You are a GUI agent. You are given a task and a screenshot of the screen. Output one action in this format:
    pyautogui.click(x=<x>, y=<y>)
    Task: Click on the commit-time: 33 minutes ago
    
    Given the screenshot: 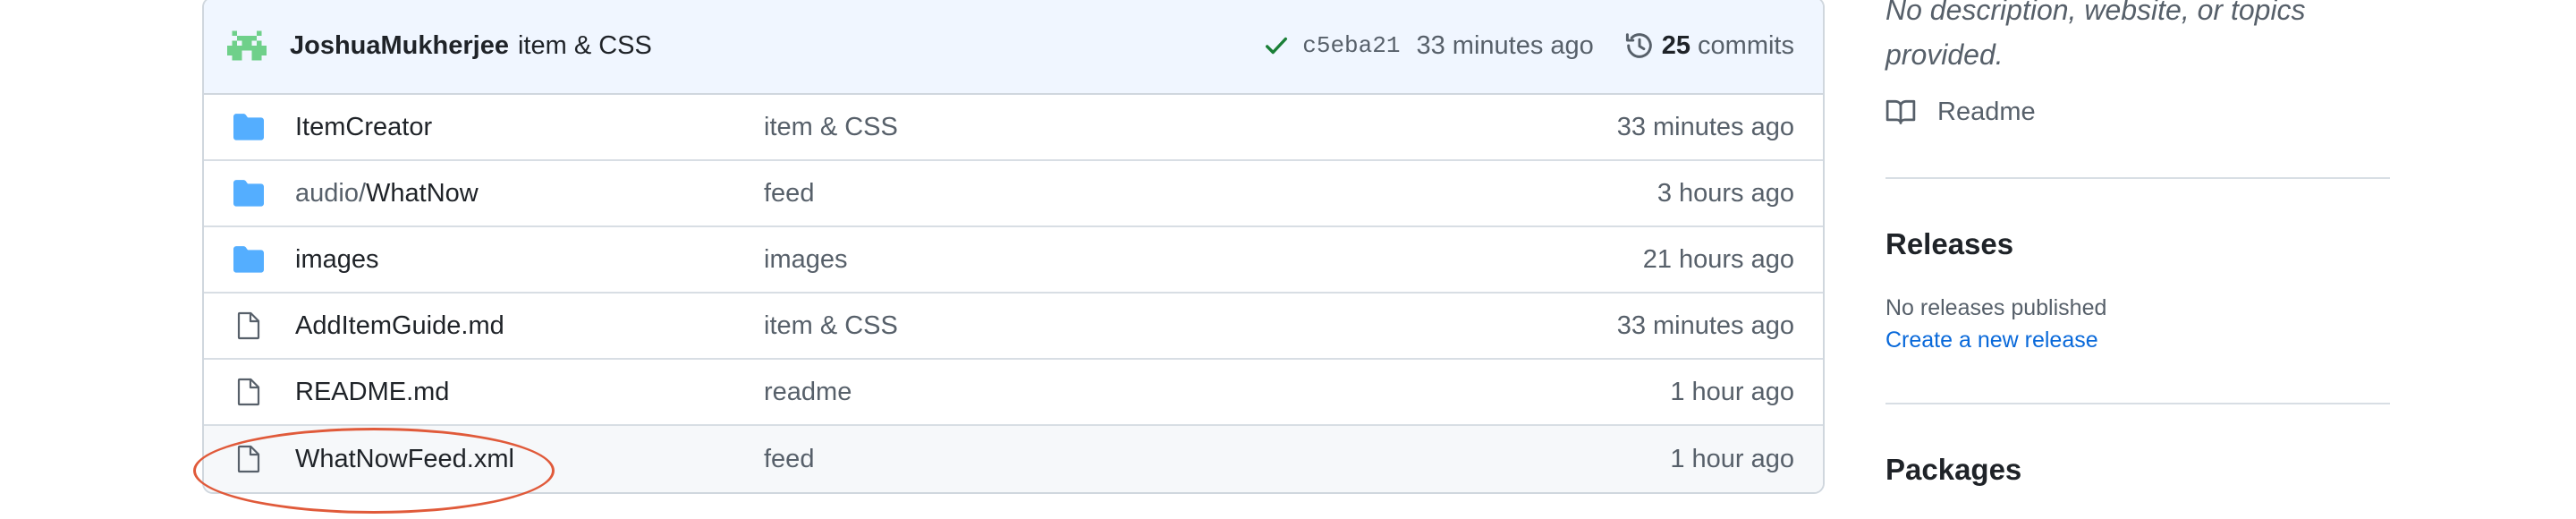 What is the action you would take?
    pyautogui.click(x=1505, y=45)
    